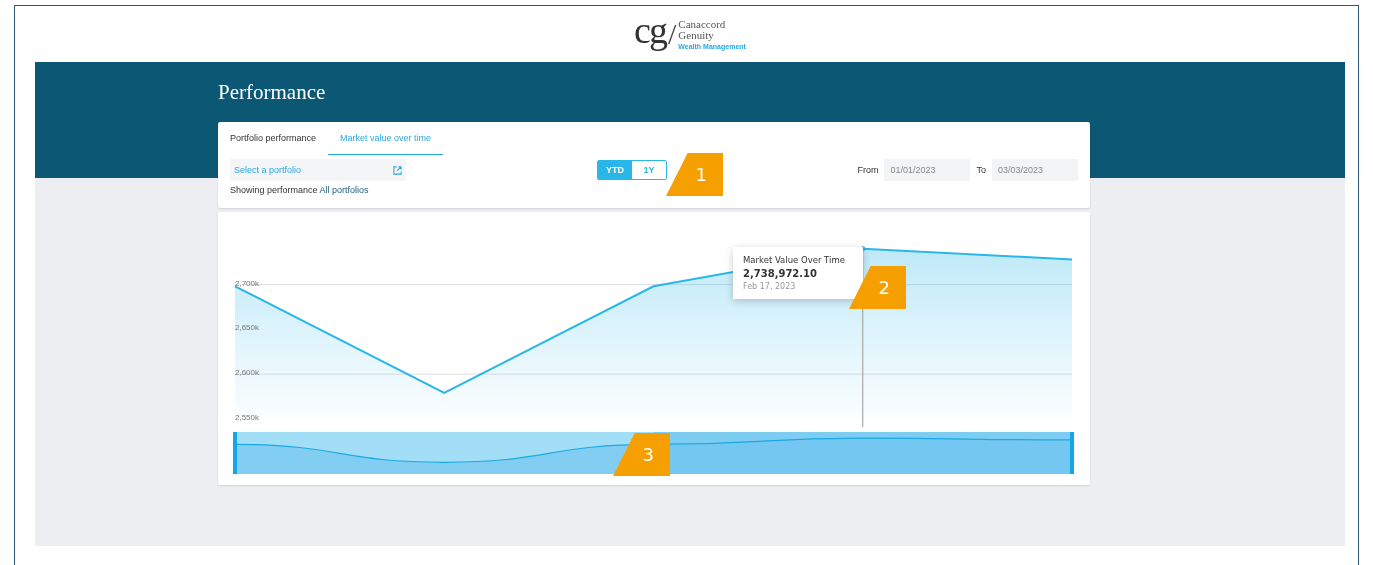  Describe the element at coordinates (299, 190) in the screenshot. I see `showing-text: Showing performance All portfolios` at that location.